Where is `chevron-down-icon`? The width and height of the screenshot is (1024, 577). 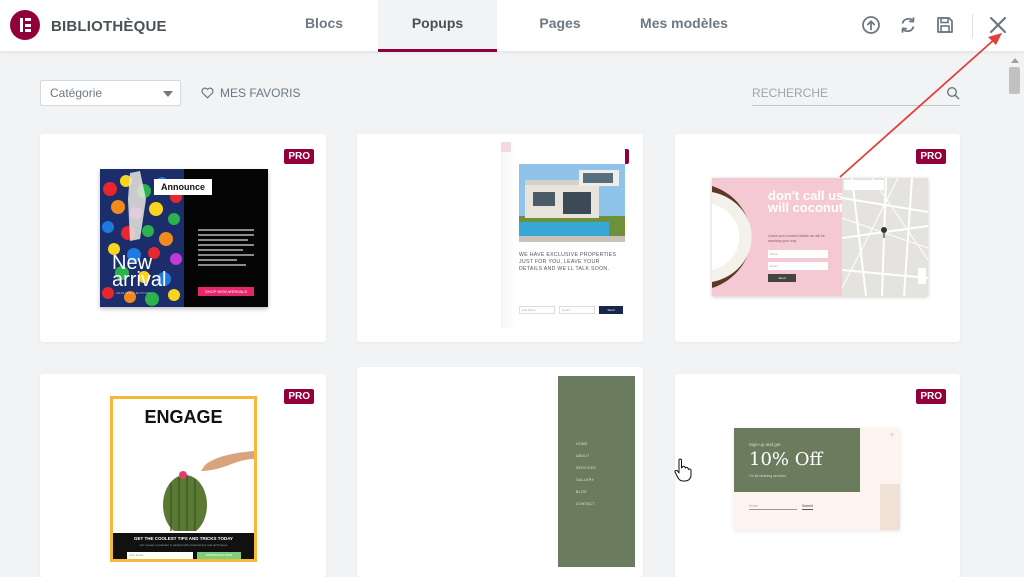
chevron-down-icon is located at coordinates (168, 94).